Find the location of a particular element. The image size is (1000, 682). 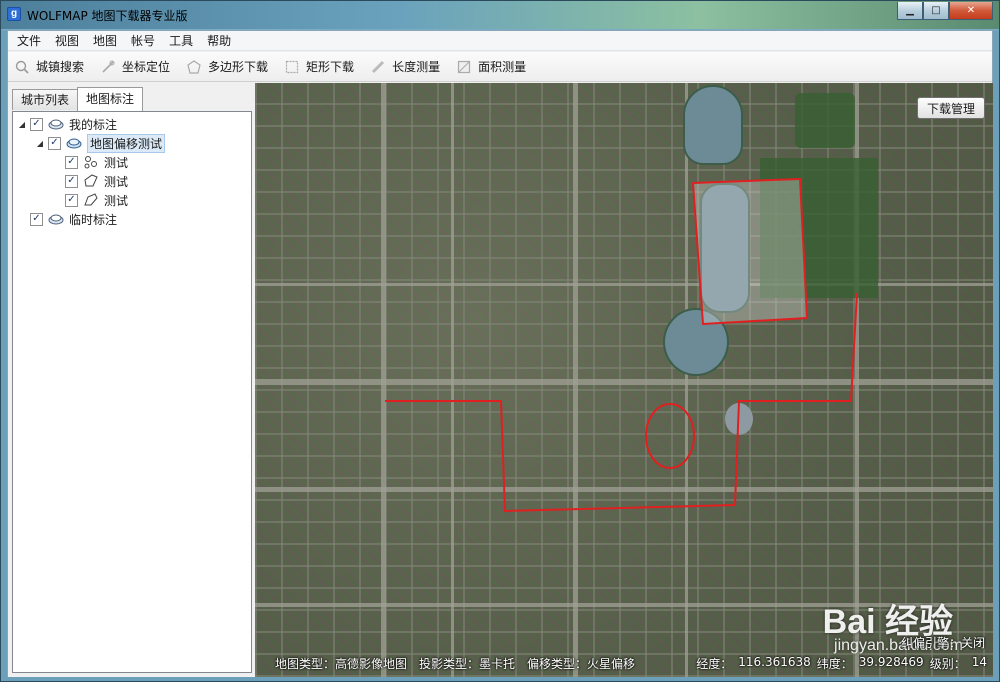

toolbar-label: 面积测量 is located at coordinates (502, 67).